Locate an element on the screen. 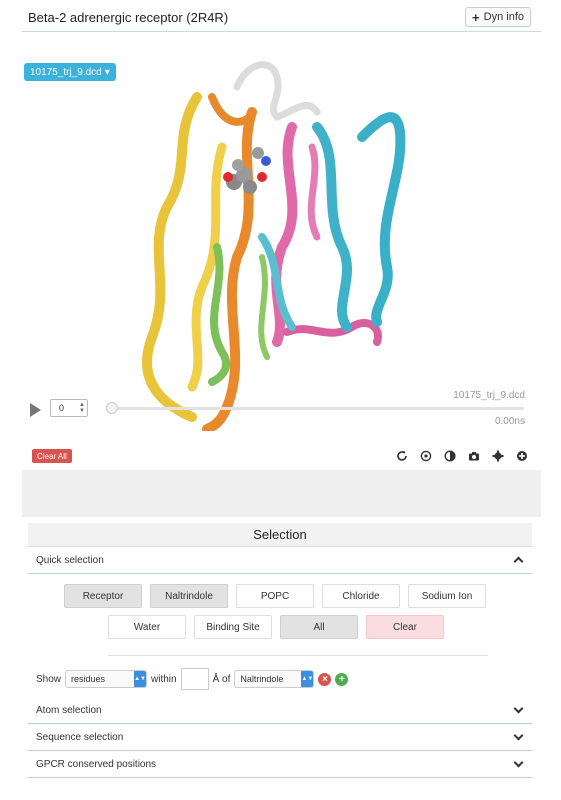  dyn-info-button: + Dyn info is located at coordinates (498, 17).